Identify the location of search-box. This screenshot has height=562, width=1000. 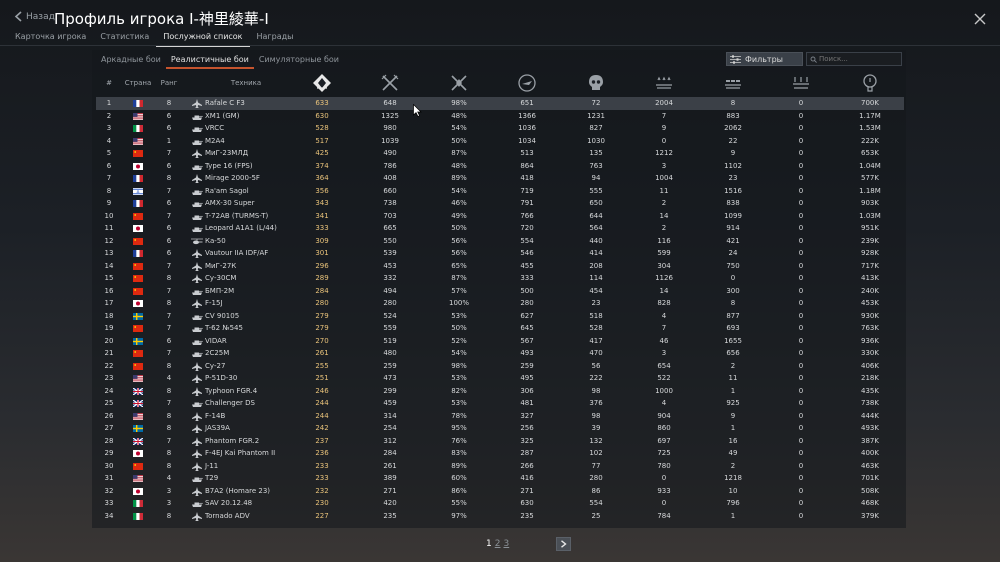
(854, 59).